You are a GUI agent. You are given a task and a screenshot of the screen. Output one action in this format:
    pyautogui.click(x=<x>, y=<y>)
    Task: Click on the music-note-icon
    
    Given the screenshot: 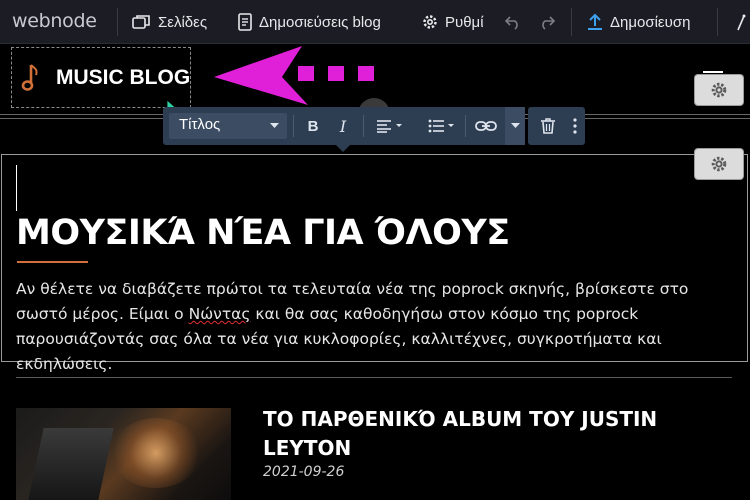 What is the action you would take?
    pyautogui.click(x=29, y=77)
    